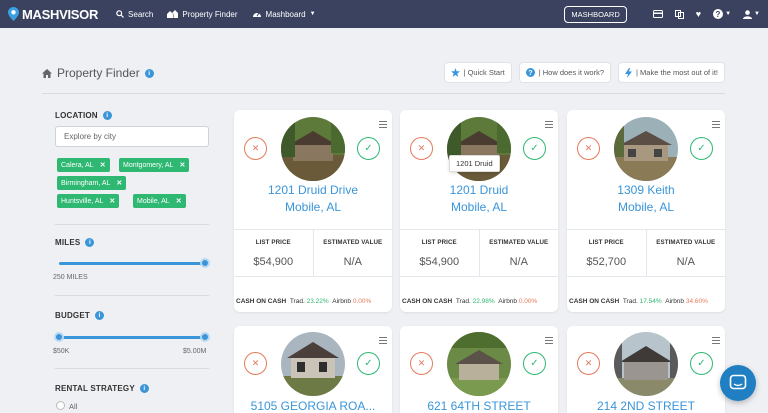  Describe the element at coordinates (141, 14) in the screenshot. I see `nav-search-label: Search` at that location.